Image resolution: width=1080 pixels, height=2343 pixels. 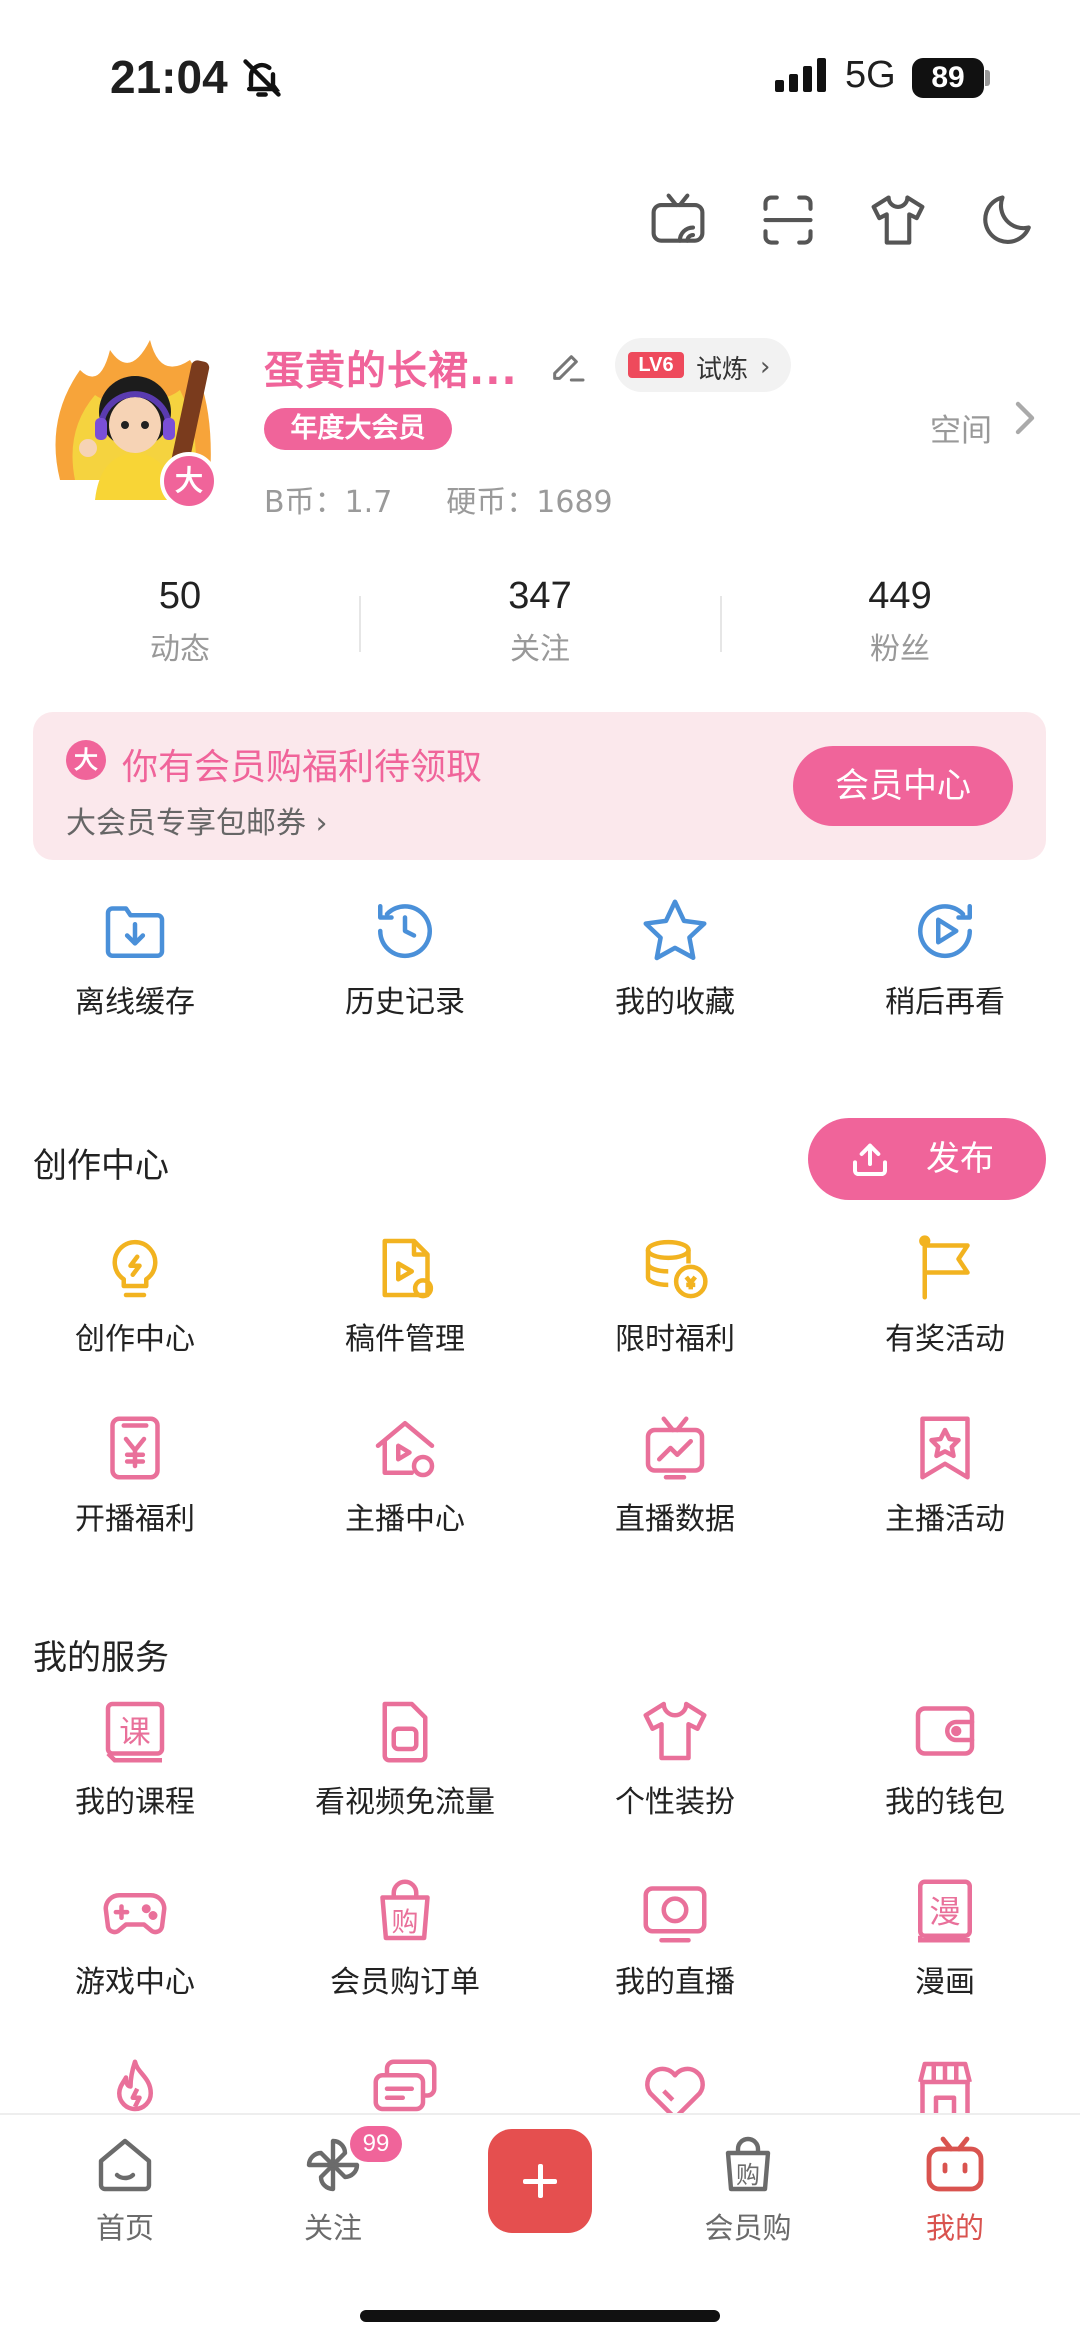 What do you see at coordinates (408, 1268) in the screenshot?
I see `manuscript-icon` at bounding box center [408, 1268].